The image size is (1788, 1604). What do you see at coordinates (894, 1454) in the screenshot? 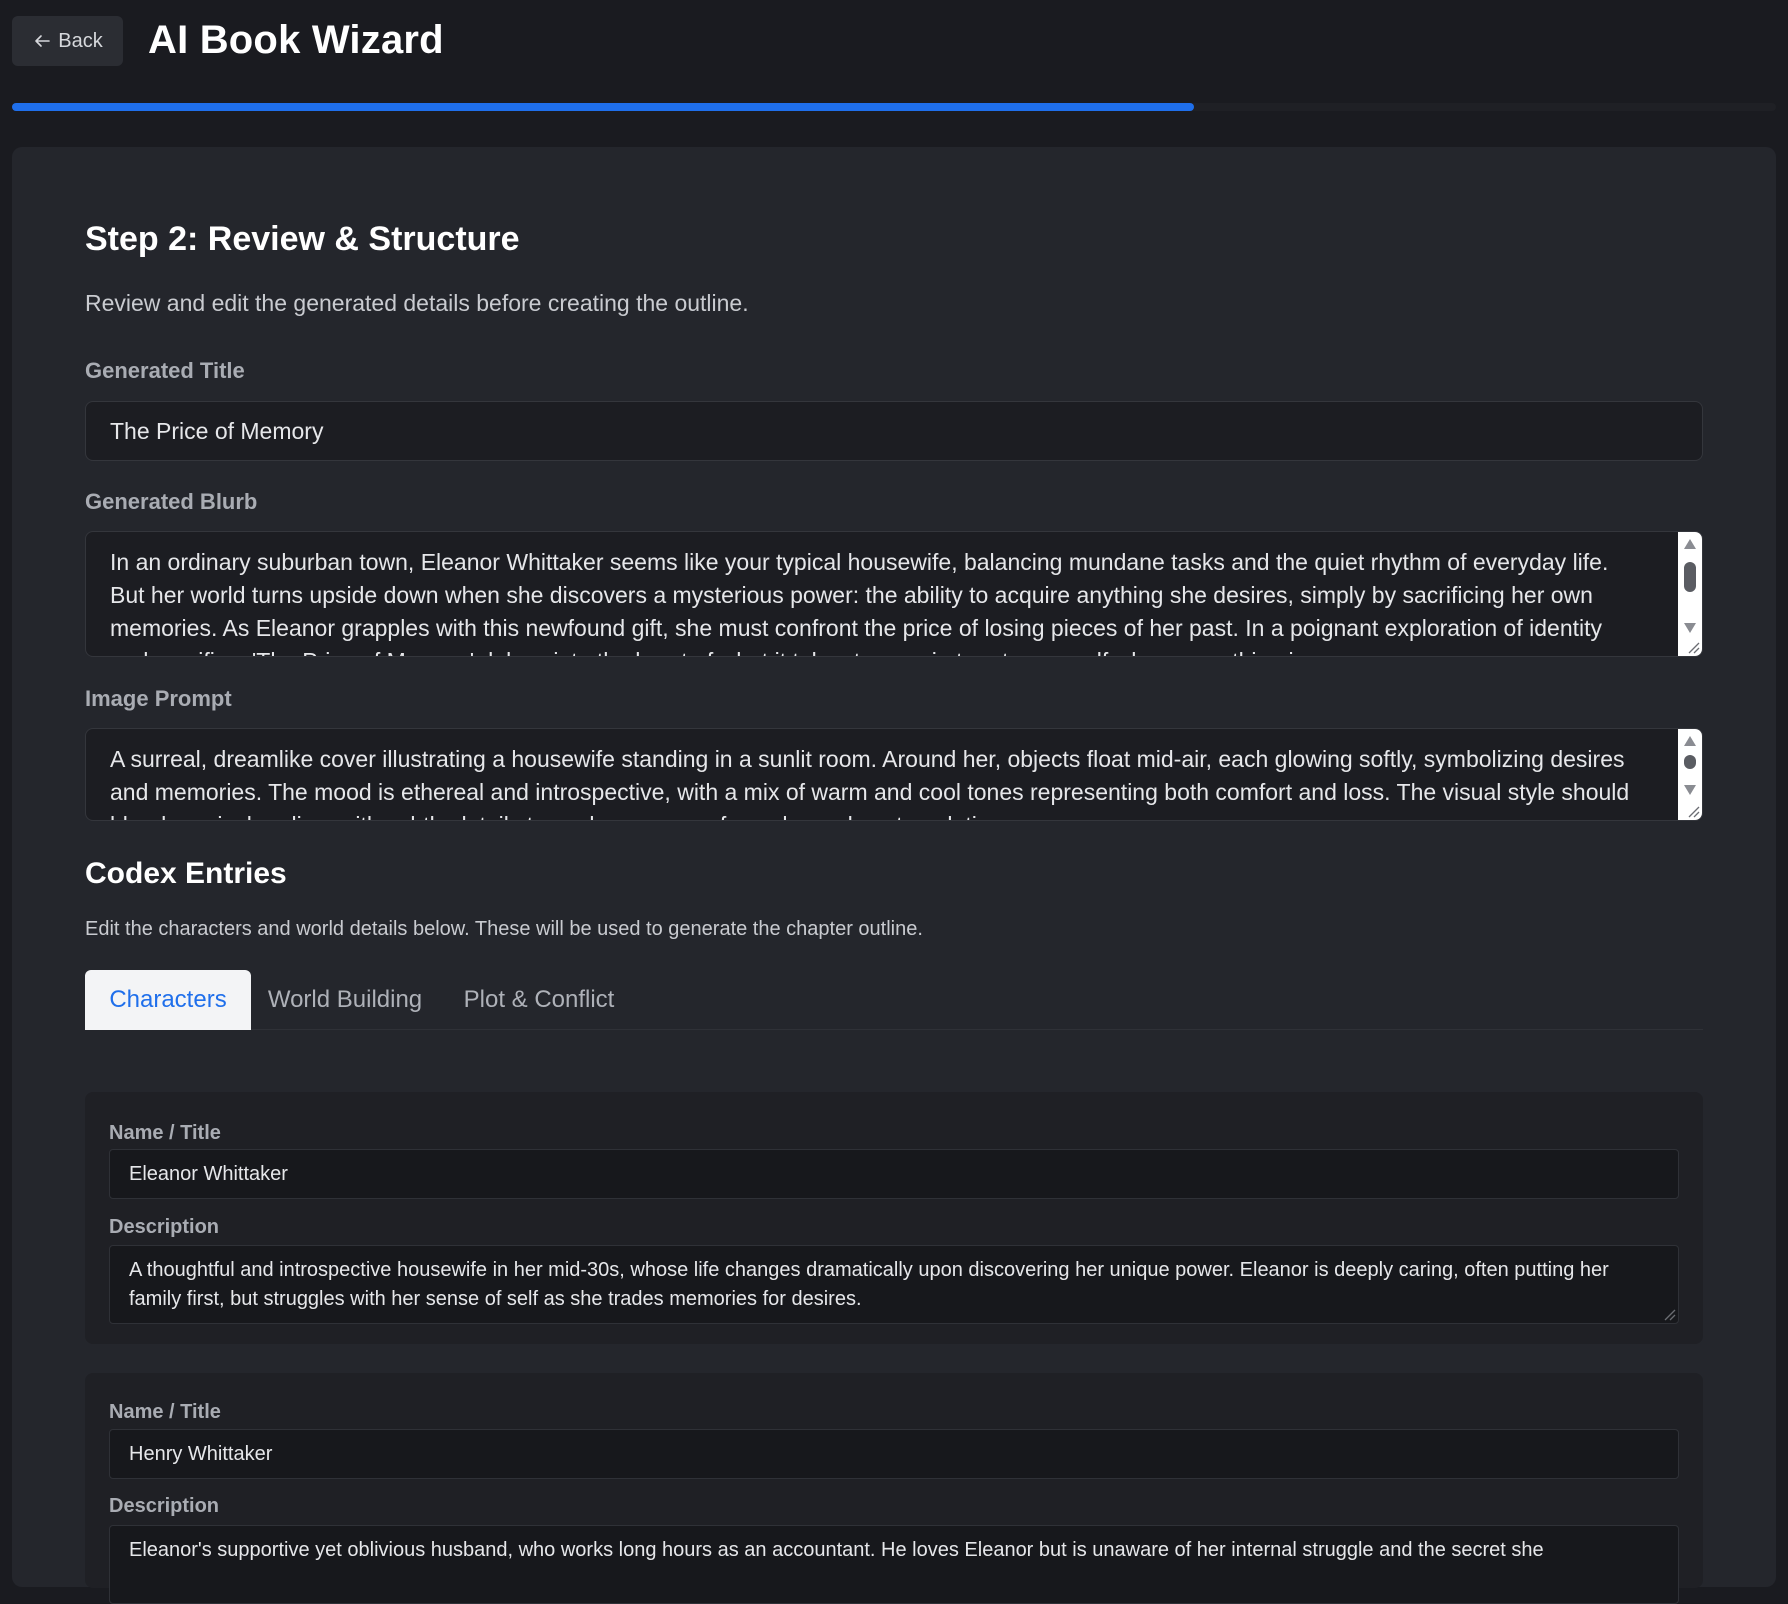
I see `character-name-input: Henry Whittaker` at bounding box center [894, 1454].